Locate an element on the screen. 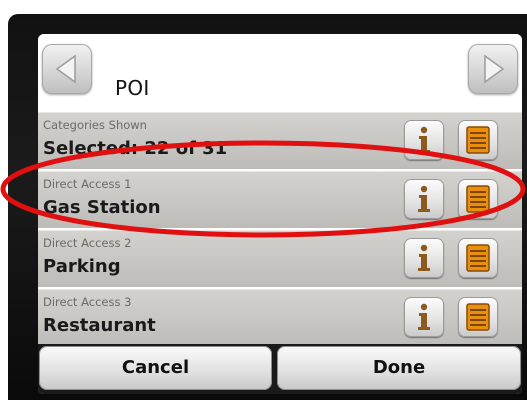 The height and width of the screenshot is (400, 527). cancel-button: Cancel is located at coordinates (155, 368).